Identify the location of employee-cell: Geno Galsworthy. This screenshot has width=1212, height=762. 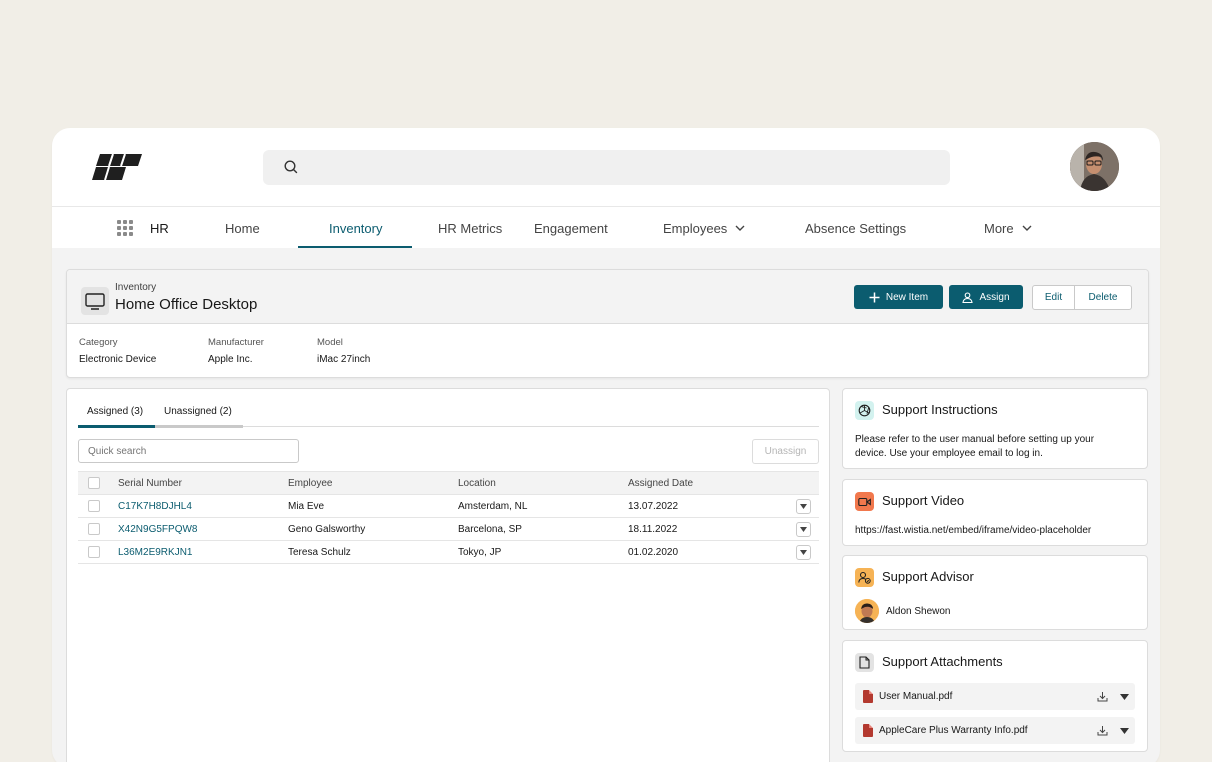
(327, 529).